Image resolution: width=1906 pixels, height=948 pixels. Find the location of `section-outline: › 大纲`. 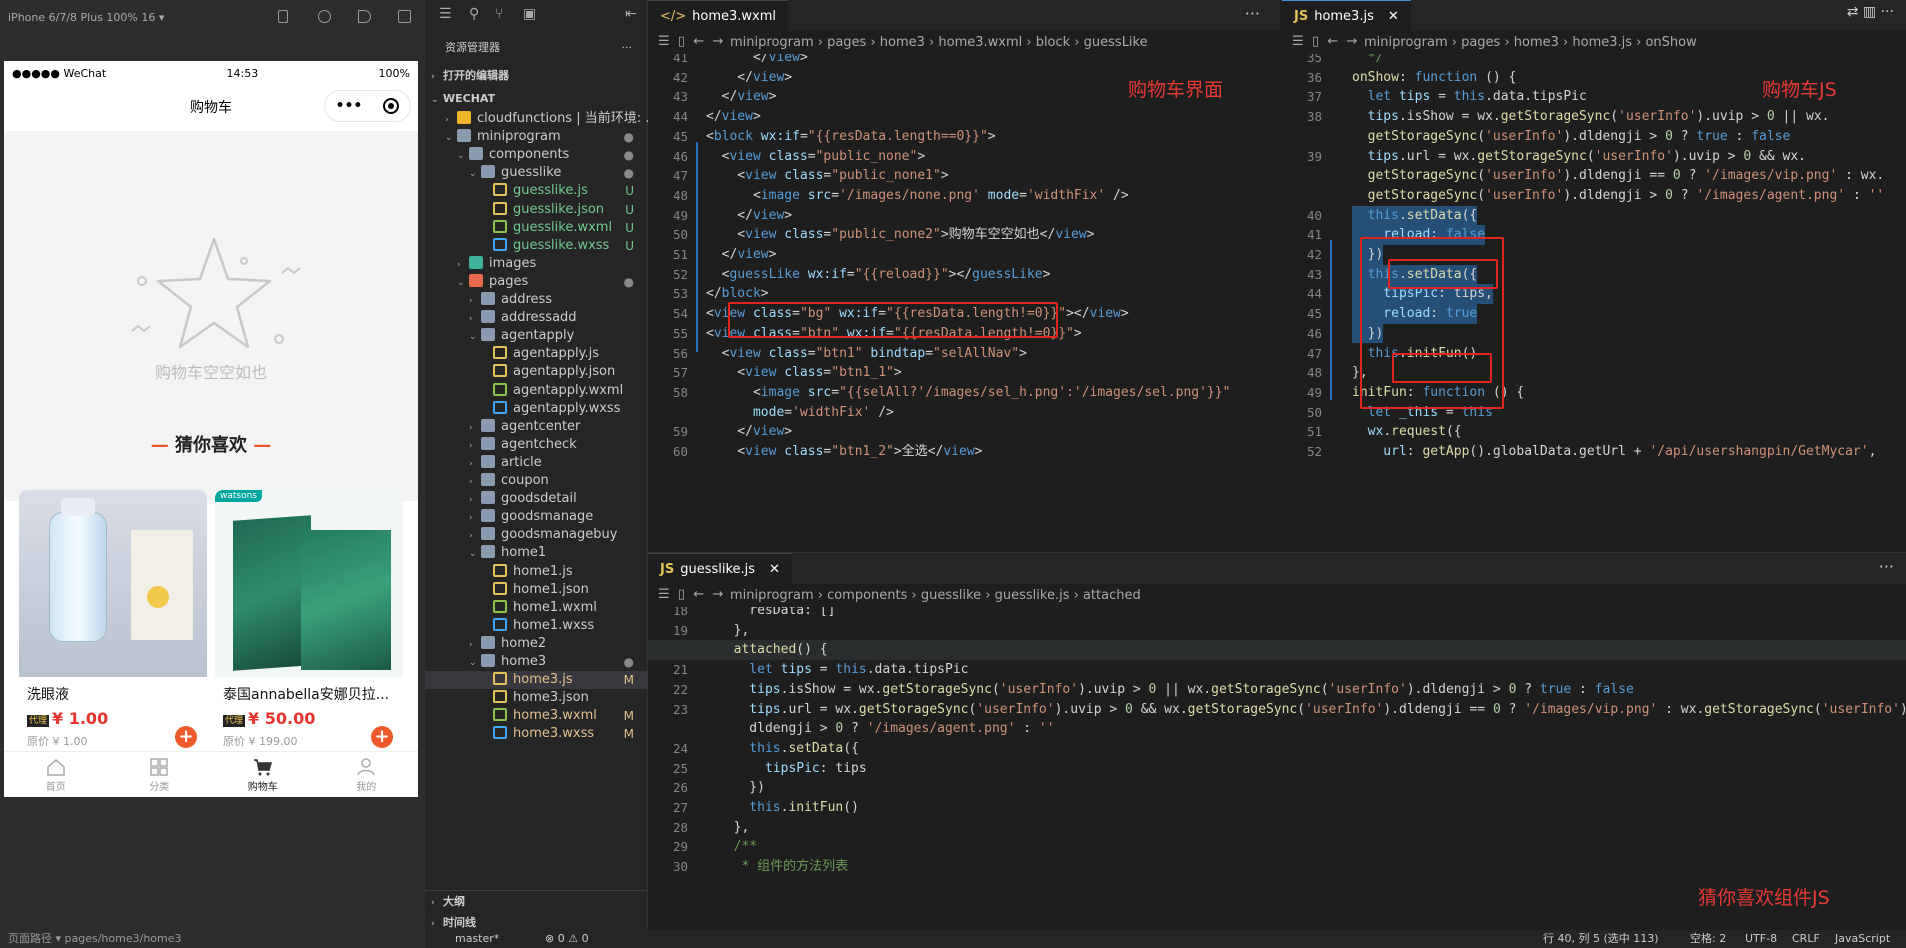

section-outline: › 大纲 is located at coordinates (536, 901).